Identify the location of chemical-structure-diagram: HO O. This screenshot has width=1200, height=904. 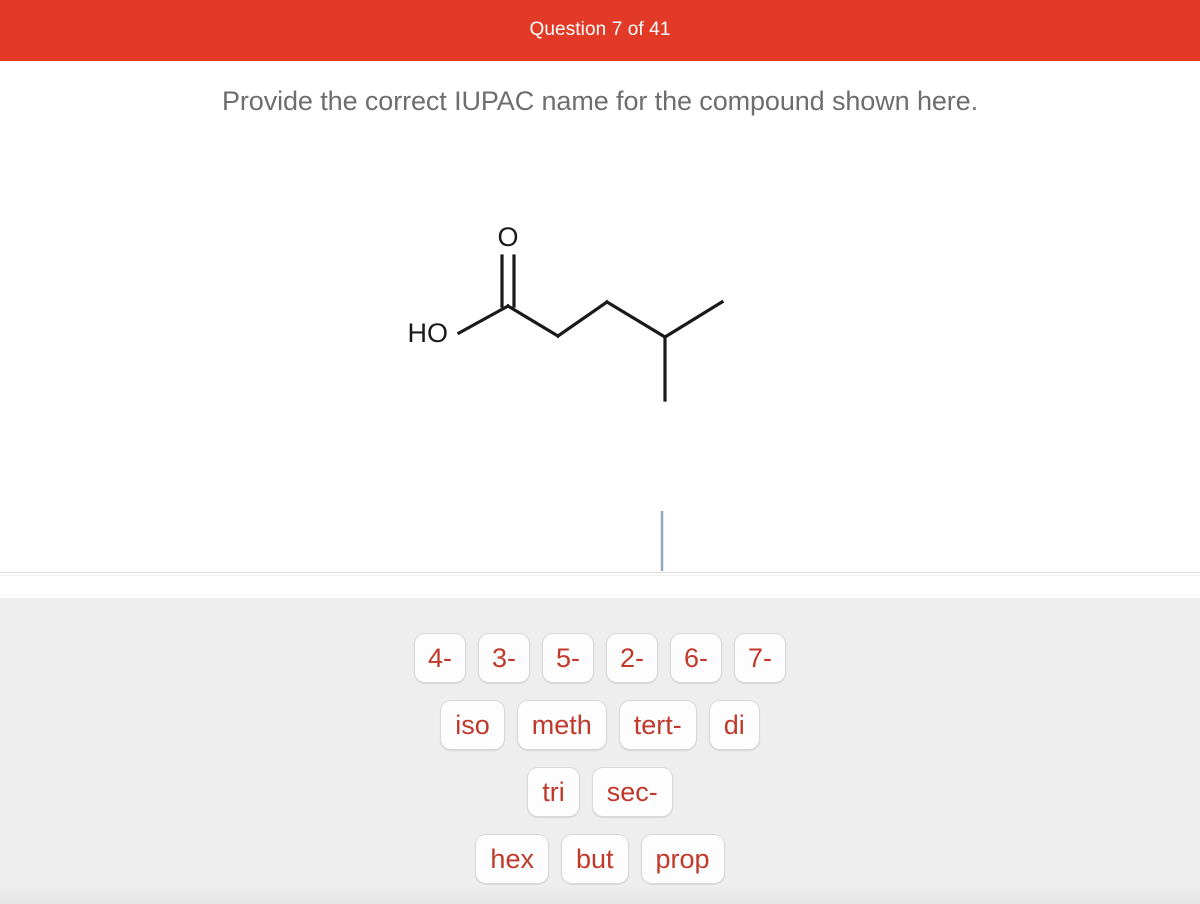
(566, 312).